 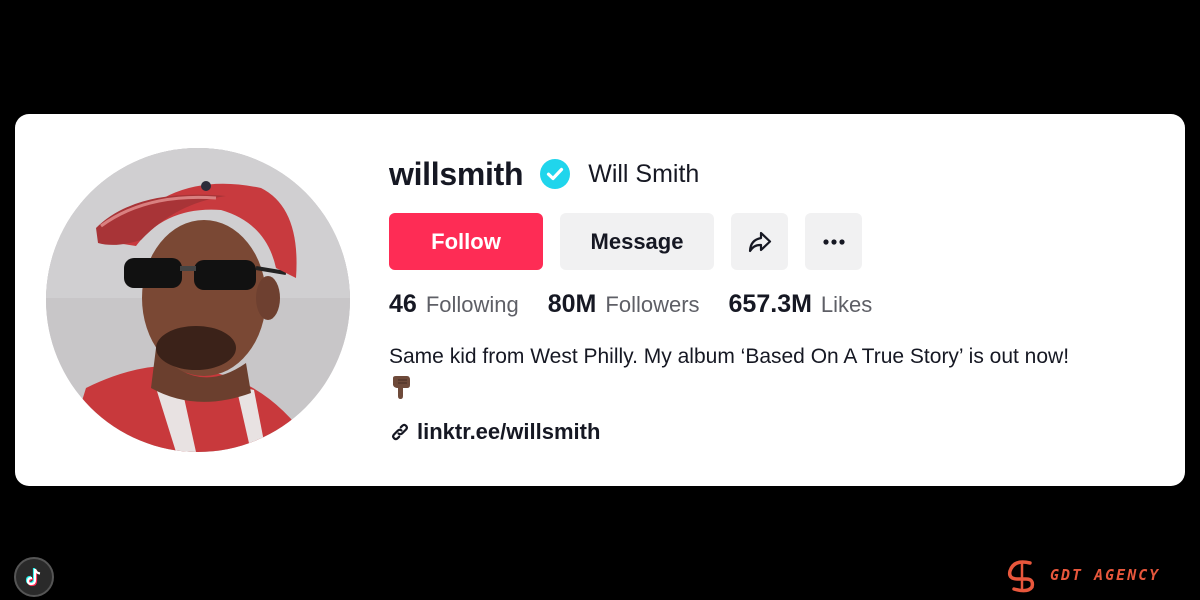 I want to click on stat-value: 657.3M, so click(x=770, y=304).